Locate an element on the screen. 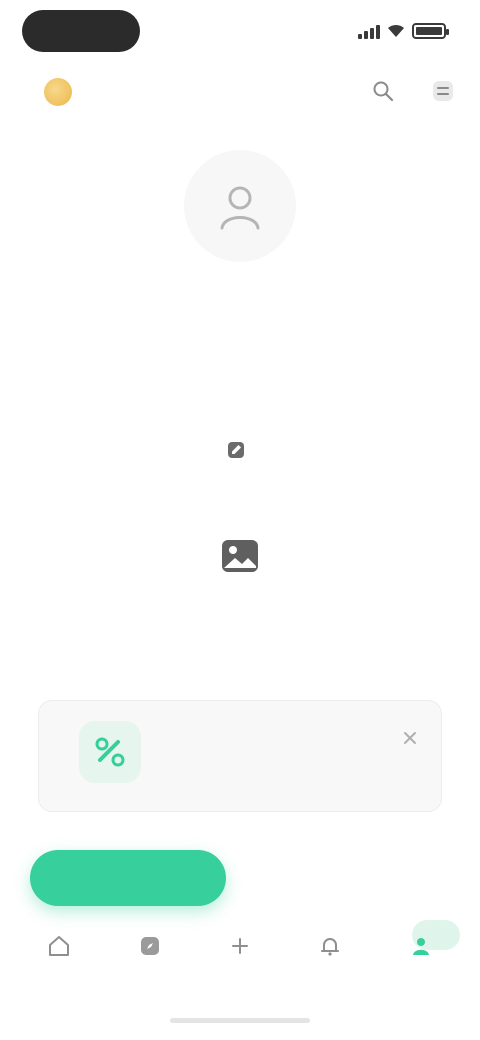  home-indicator is located at coordinates (240, 1020).